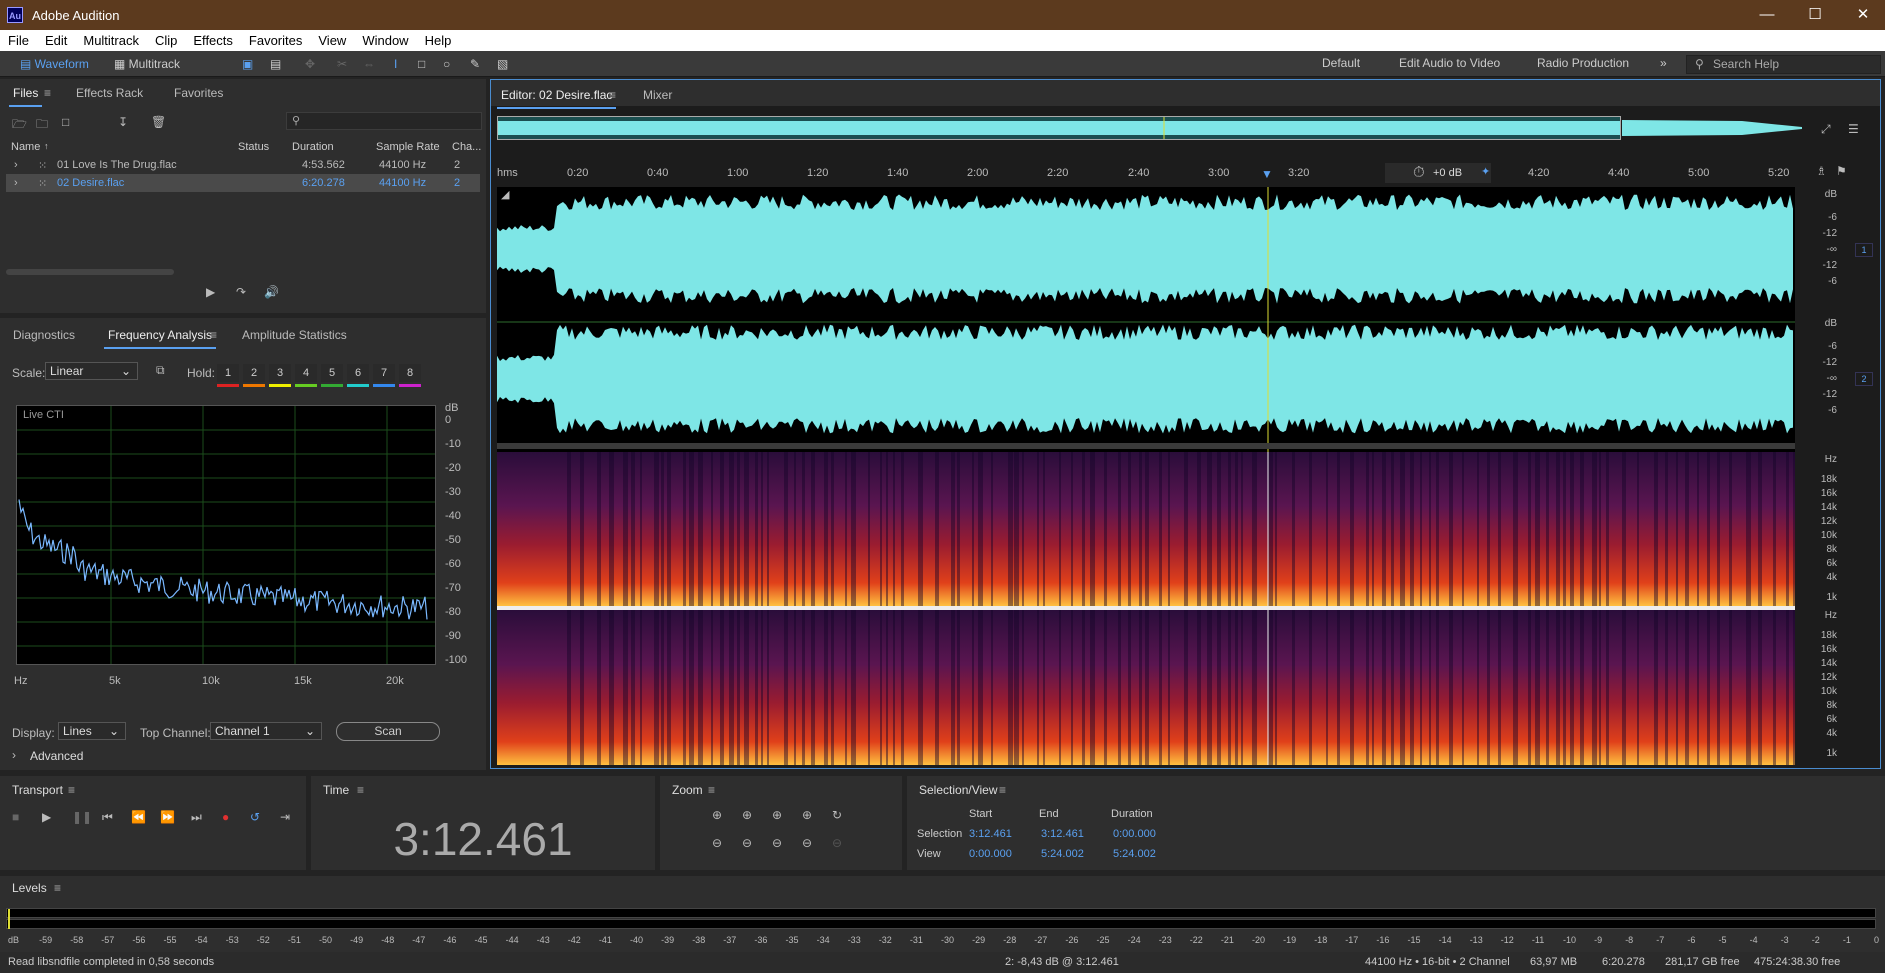 The height and width of the screenshot is (973, 1885). I want to click on loop-playback-icon: ↺, so click(255, 817).